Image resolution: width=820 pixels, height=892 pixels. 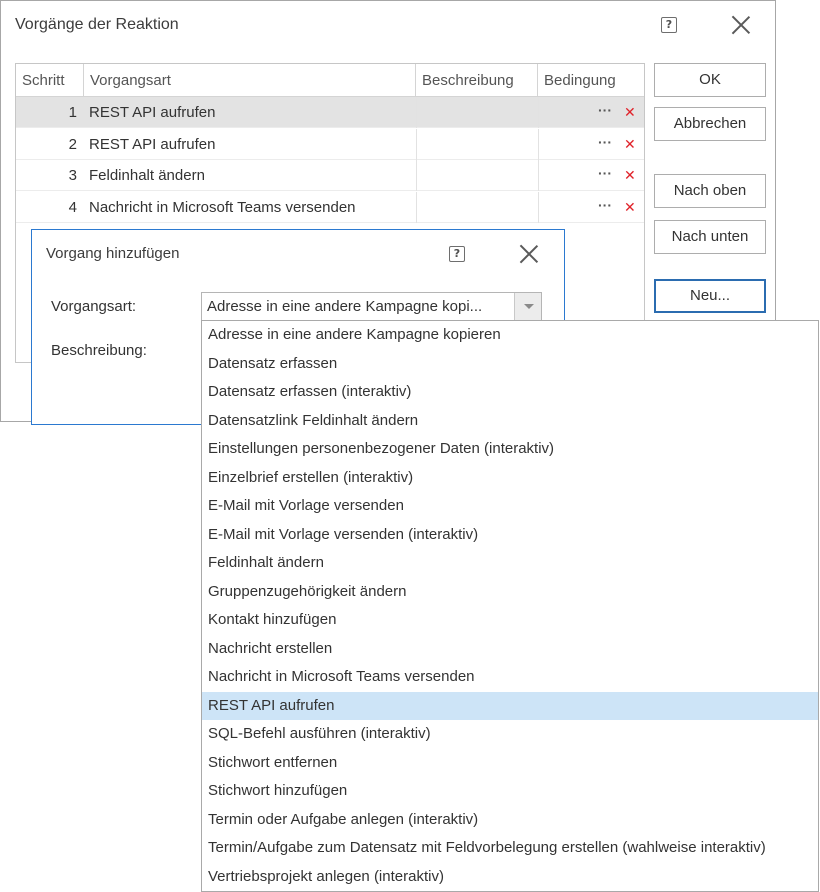 What do you see at coordinates (510, 478) in the screenshot?
I see `list-item: Einzelbrief erstellen (interaktiv)` at bounding box center [510, 478].